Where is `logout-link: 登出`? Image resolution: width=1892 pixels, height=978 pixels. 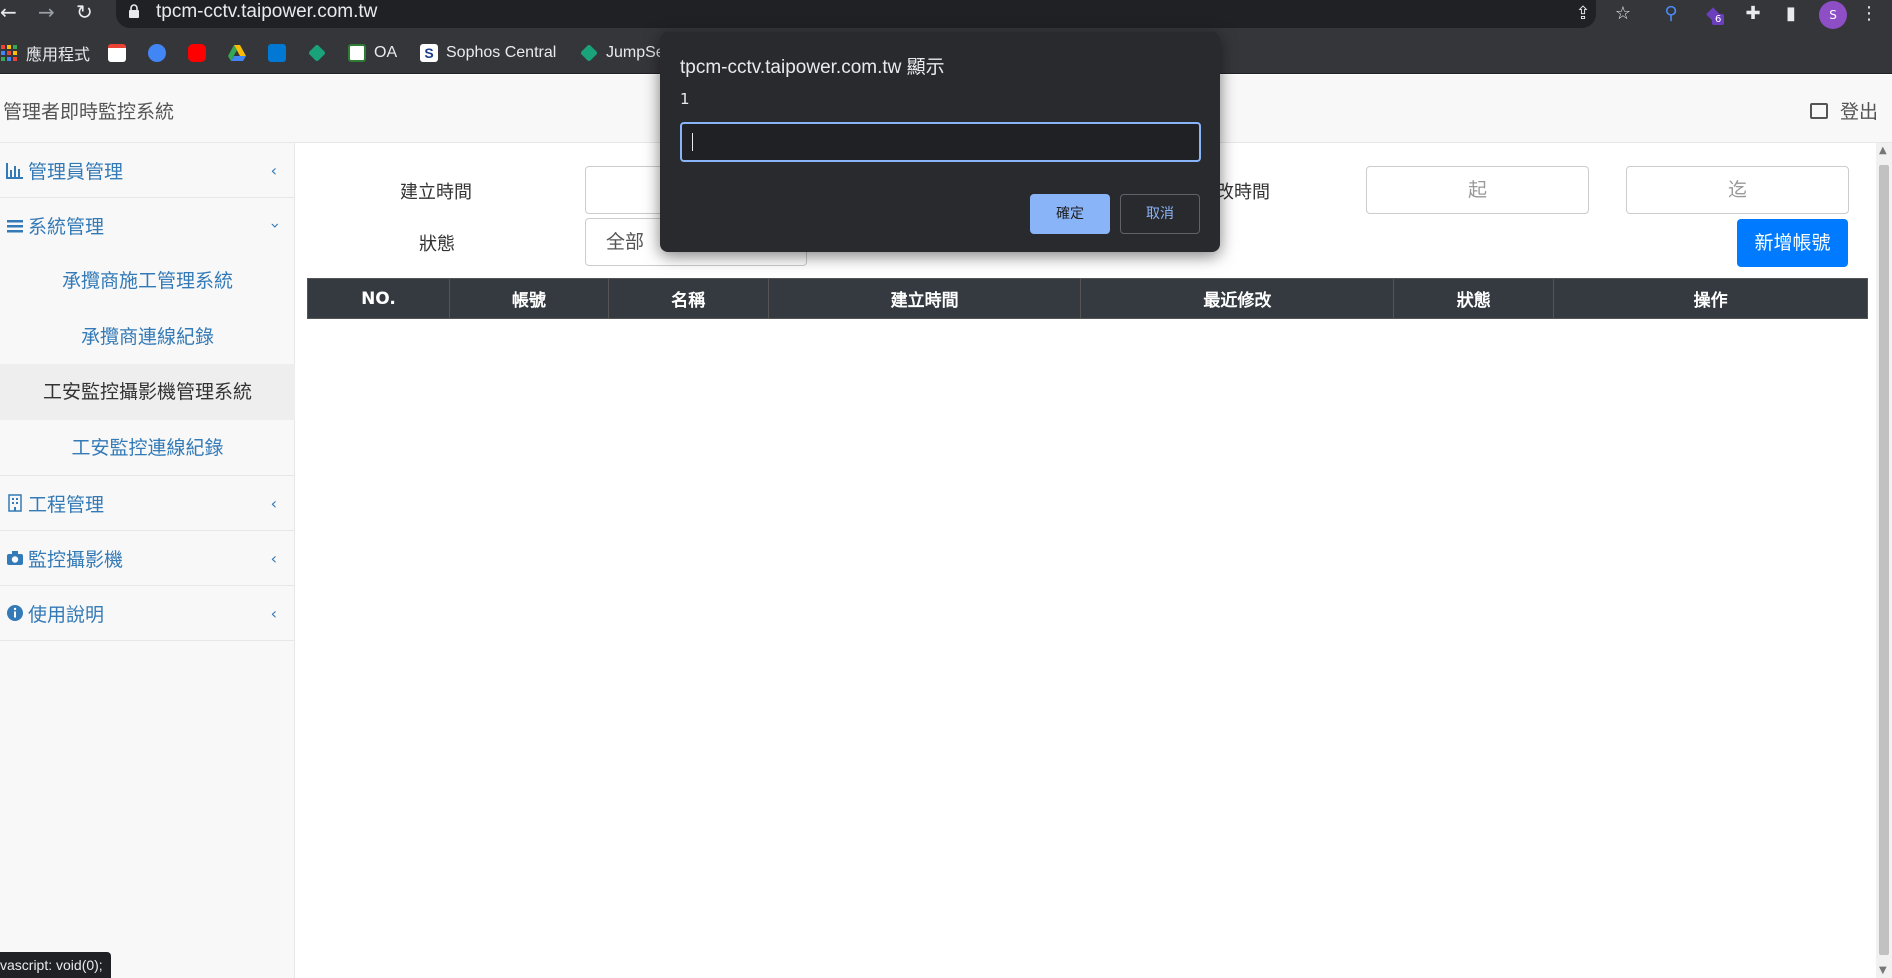
logout-link: 登出 is located at coordinates (1843, 110).